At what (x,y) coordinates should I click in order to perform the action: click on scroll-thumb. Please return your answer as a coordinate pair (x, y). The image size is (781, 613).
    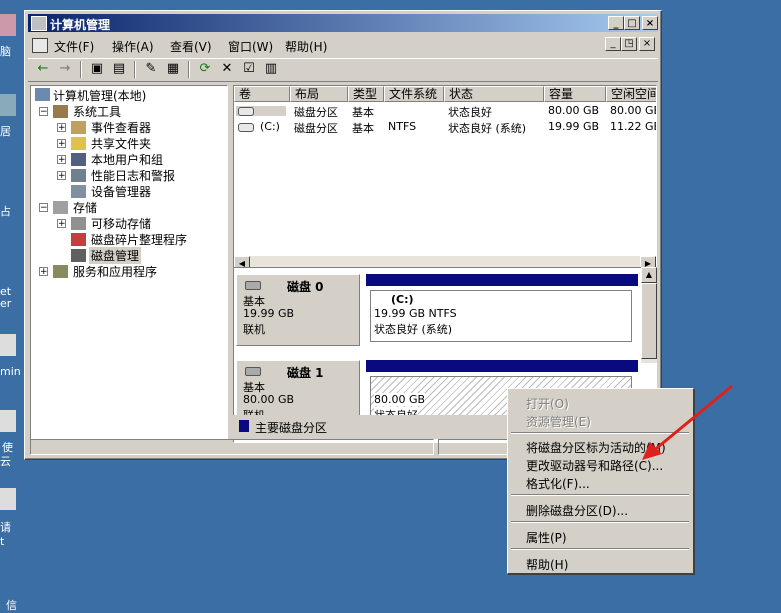
    Looking at the image, I should click on (649, 321).